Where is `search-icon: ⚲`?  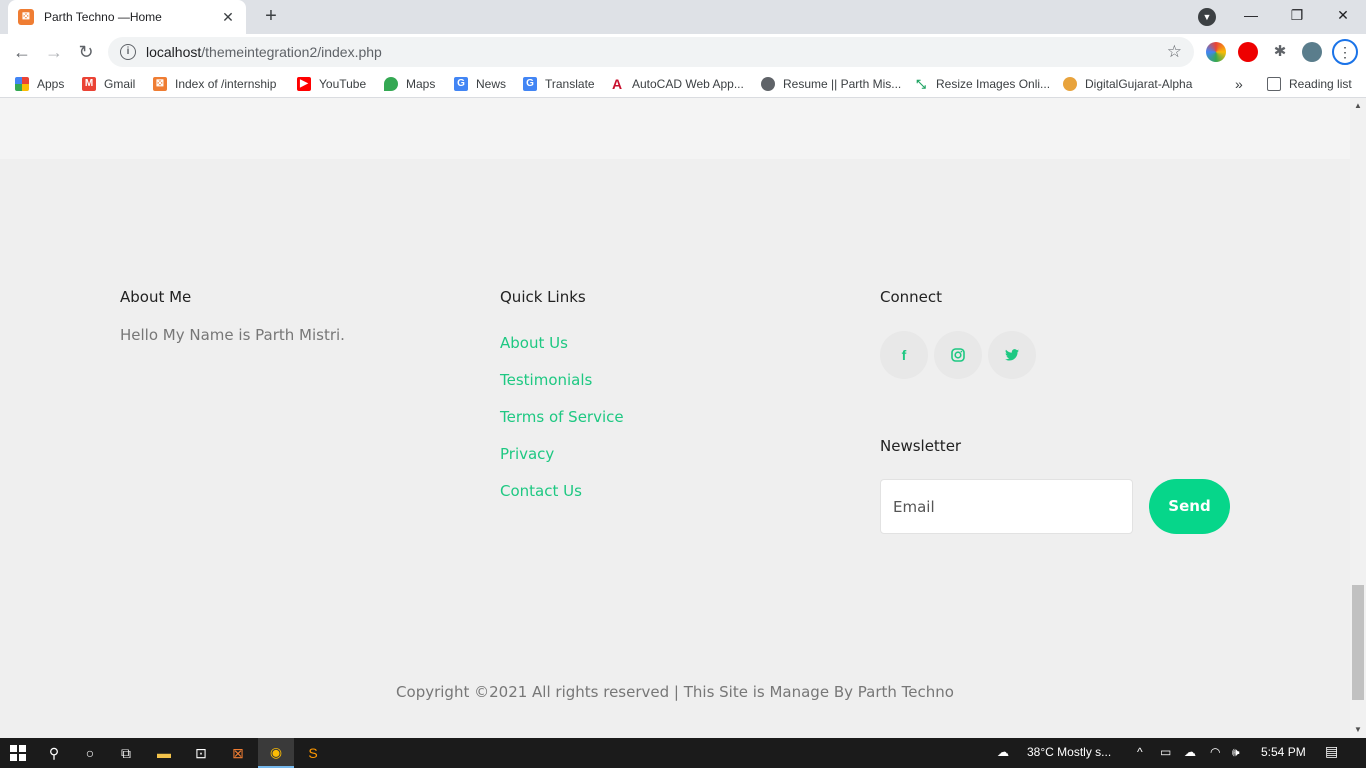 search-icon: ⚲ is located at coordinates (54, 753).